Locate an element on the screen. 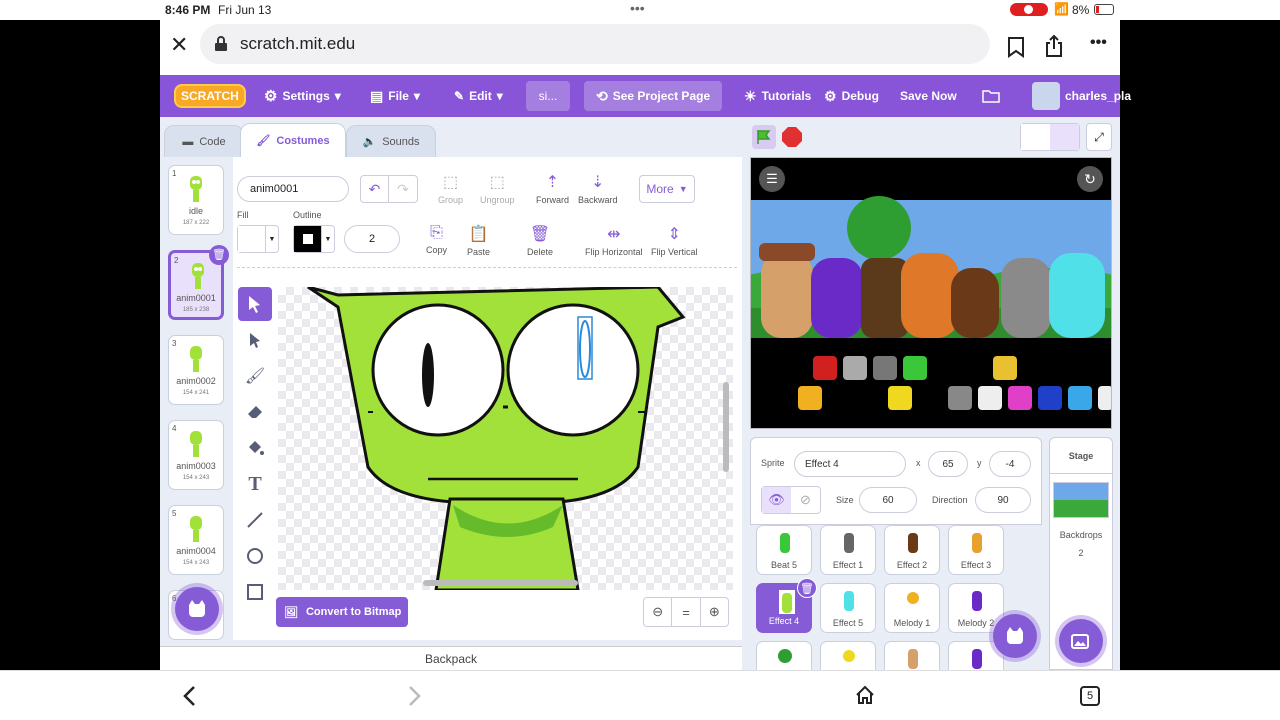  paste-button: 📋 Paste is located at coordinates (478, 240).